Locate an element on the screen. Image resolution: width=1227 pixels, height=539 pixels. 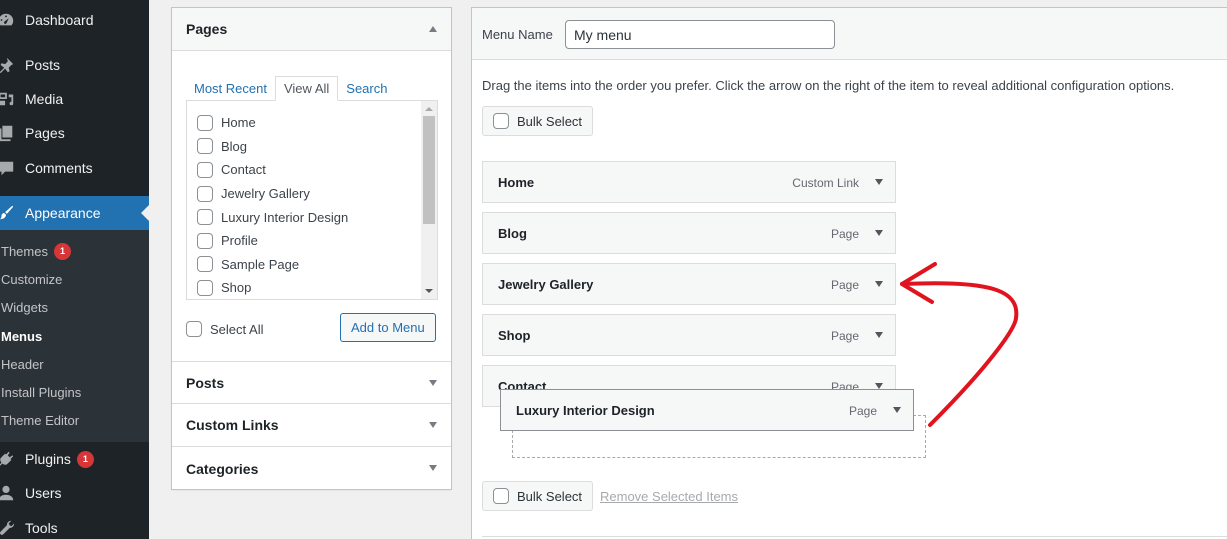
bulk-select-bottom-button: Bulk Select is located at coordinates (538, 496).